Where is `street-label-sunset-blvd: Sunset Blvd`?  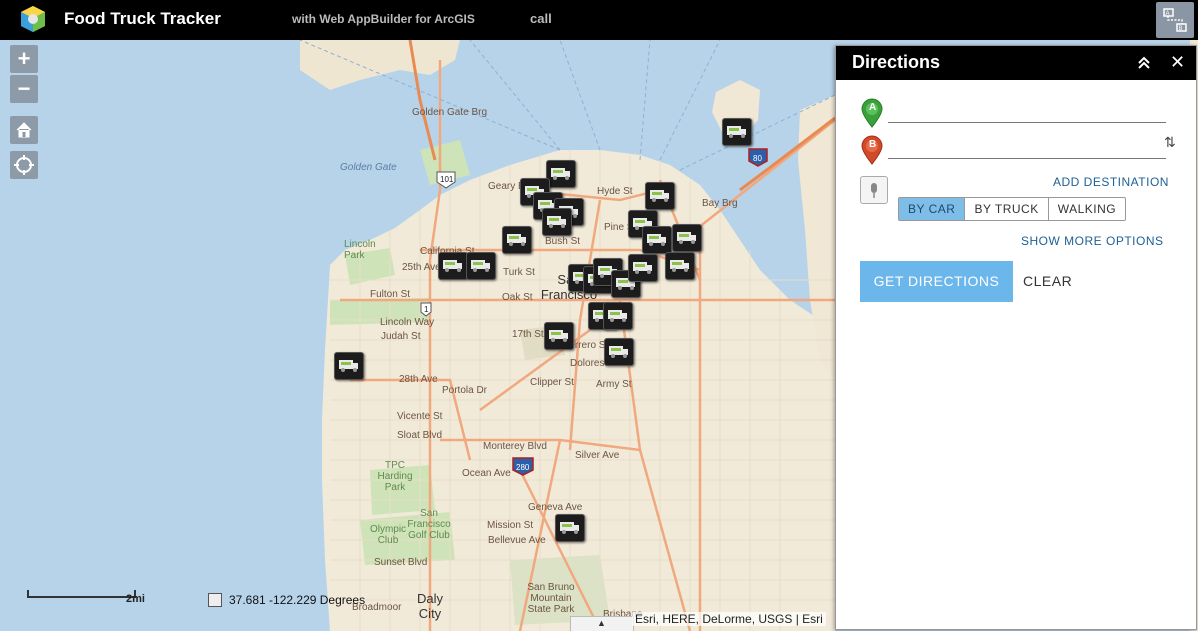
street-label-sunset-blvd: Sunset Blvd is located at coordinates (401, 562).